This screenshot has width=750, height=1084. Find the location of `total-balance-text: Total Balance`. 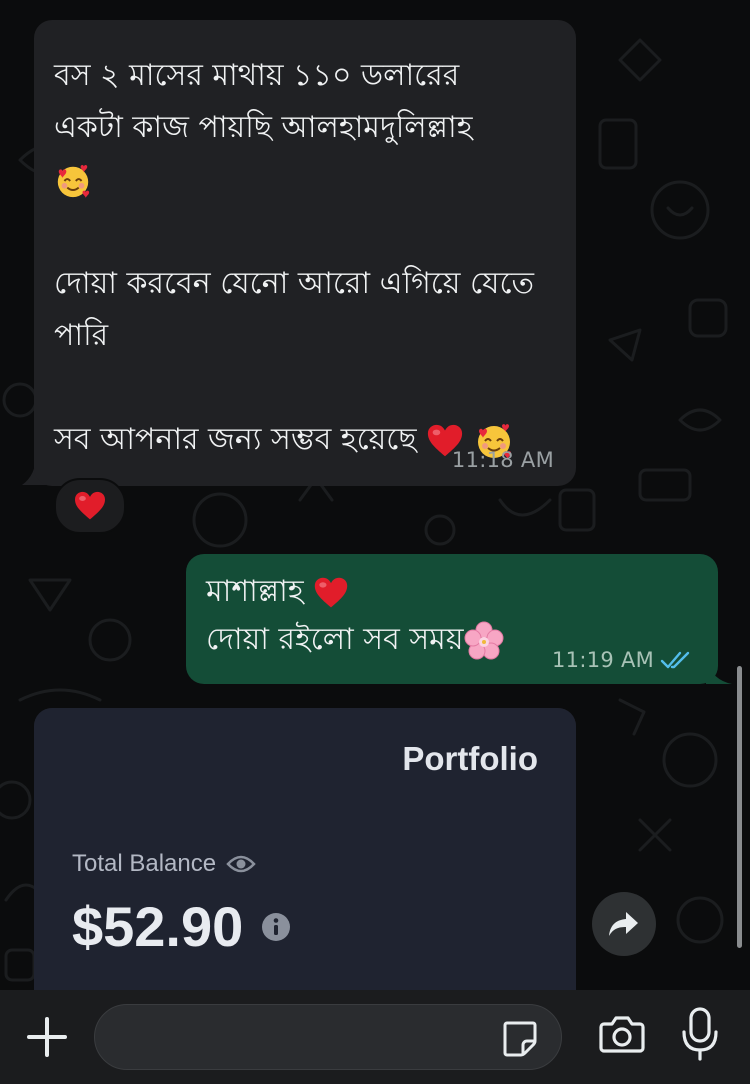

total-balance-text: Total Balance is located at coordinates (144, 863).